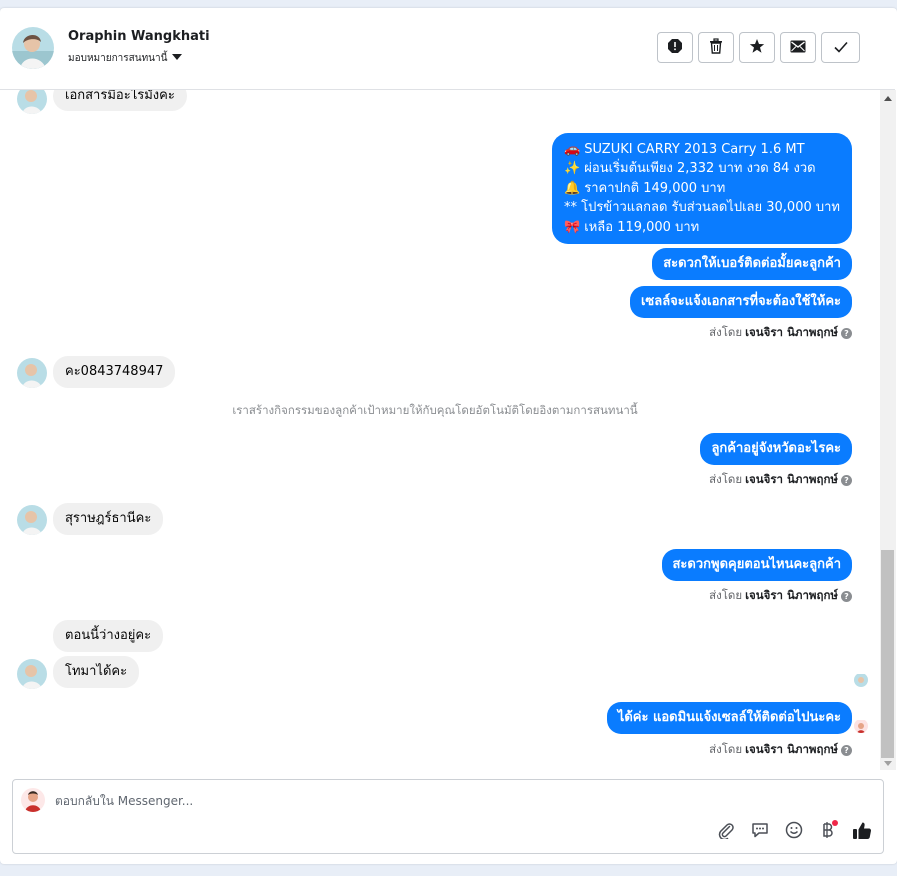 This screenshot has width=897, height=876. What do you see at coordinates (120, 100) in the screenshot?
I see `incoming-message: เอกสารมีอะไรมั้งคะ` at bounding box center [120, 100].